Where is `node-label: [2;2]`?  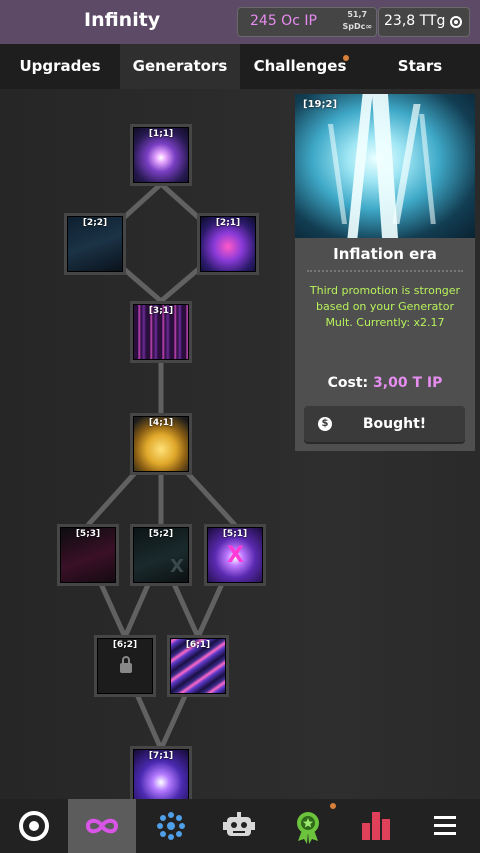
node-label: [2;2] is located at coordinates (95, 223).